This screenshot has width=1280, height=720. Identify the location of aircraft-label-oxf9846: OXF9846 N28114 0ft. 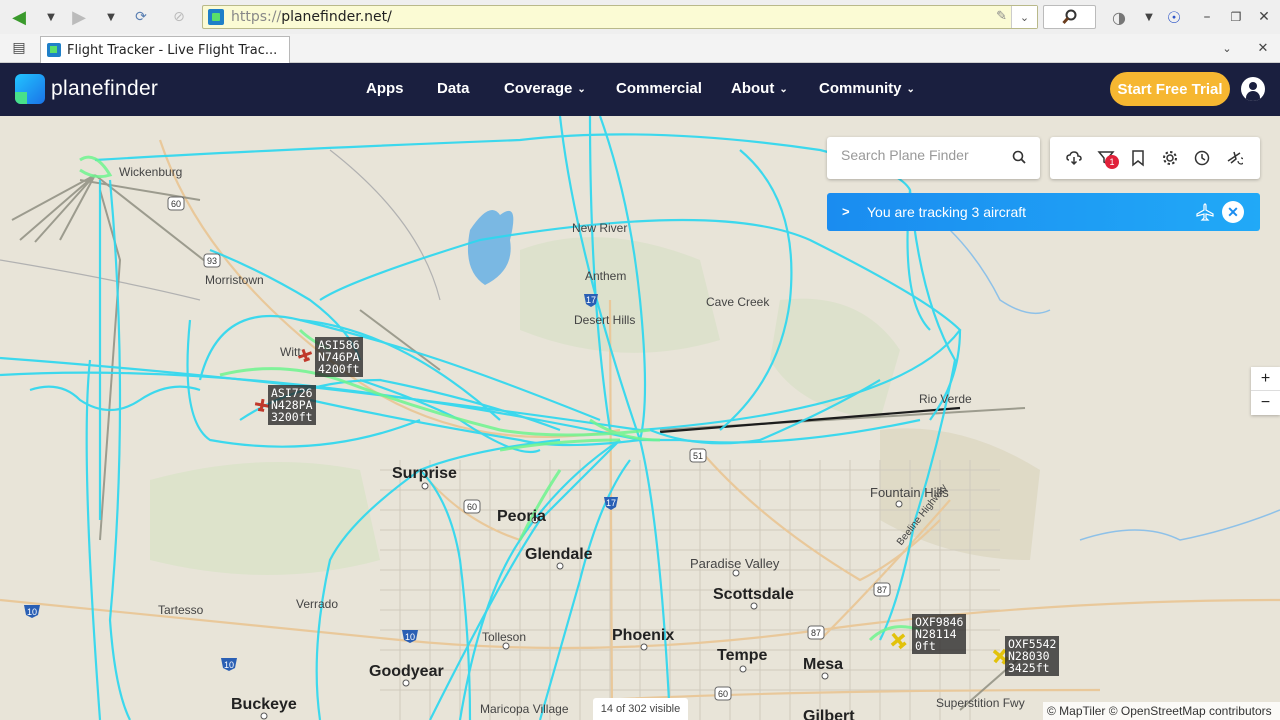
(939, 634).